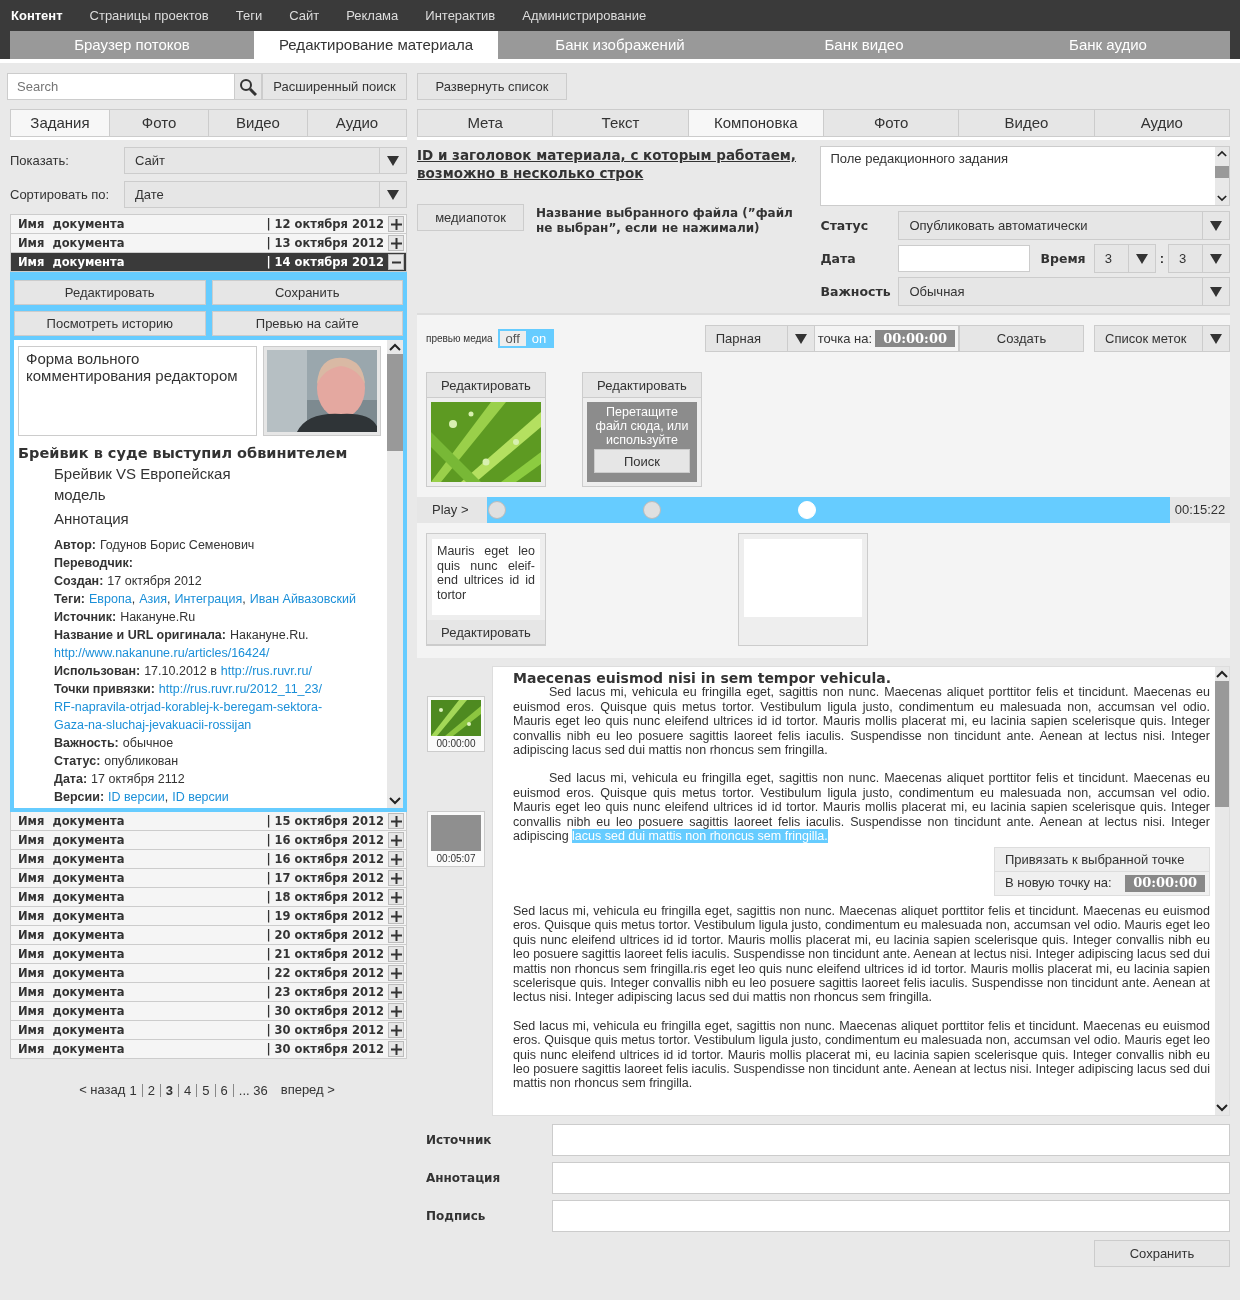  I want to click on anchor-thumbnail: 00:05:07, so click(456, 839).